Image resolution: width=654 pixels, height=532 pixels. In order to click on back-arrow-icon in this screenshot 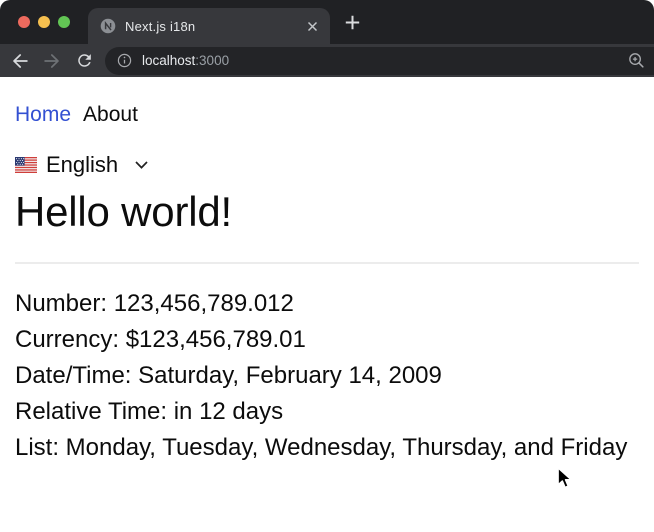, I will do `click(20, 60)`.